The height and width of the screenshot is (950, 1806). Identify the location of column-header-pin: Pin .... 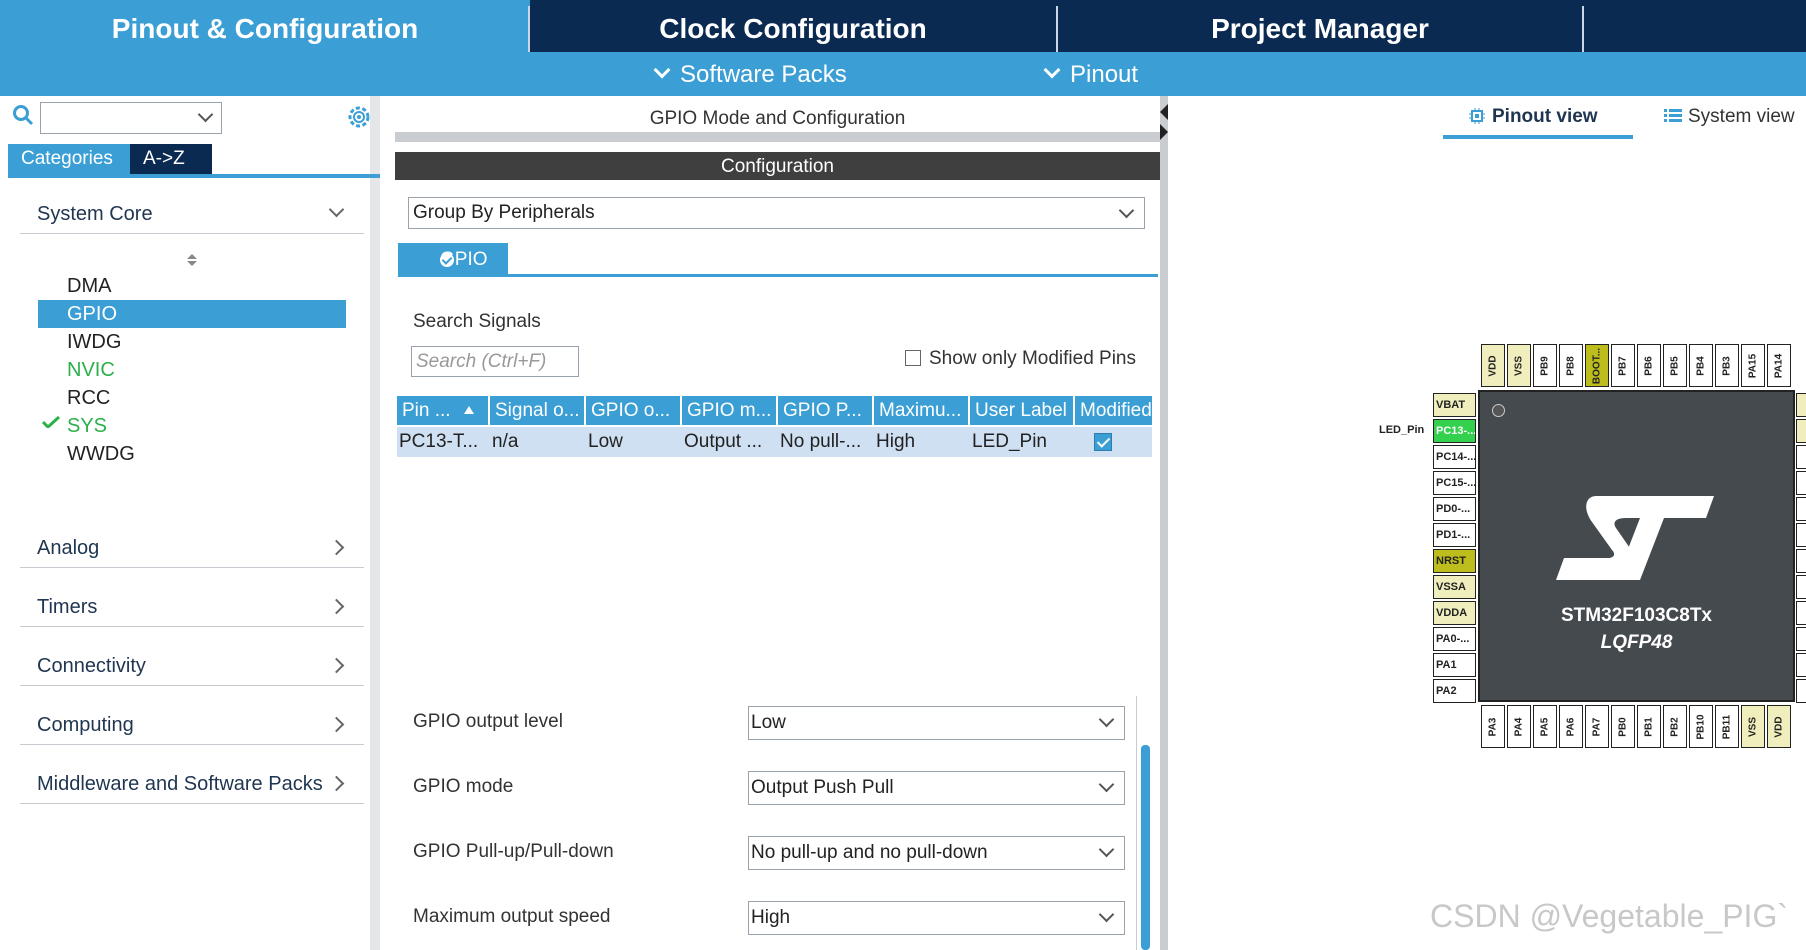
(443, 410).